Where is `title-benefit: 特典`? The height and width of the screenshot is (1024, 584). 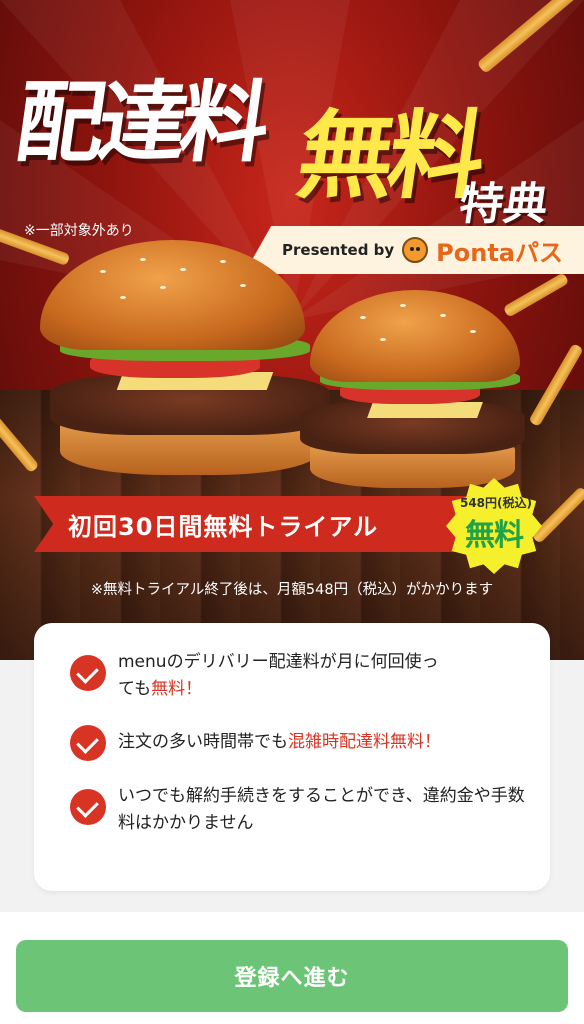
title-benefit: 特典 is located at coordinates (503, 204).